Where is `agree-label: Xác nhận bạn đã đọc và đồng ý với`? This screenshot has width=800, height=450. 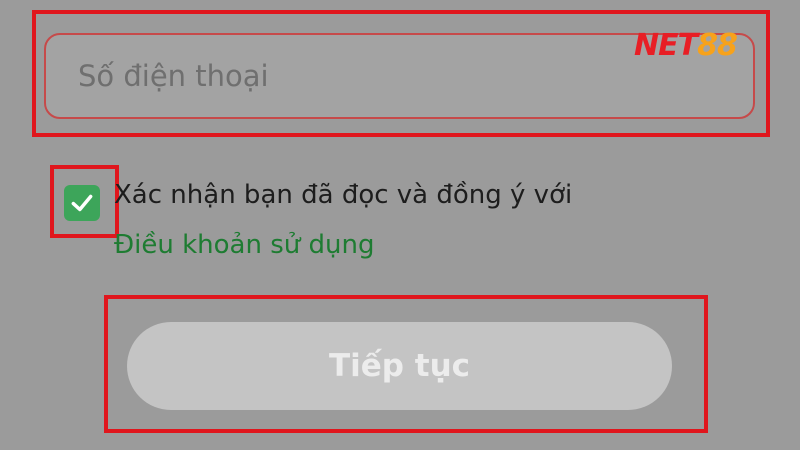 agree-label: Xác nhận bạn đã đọc và đồng ý với is located at coordinates (343, 195).